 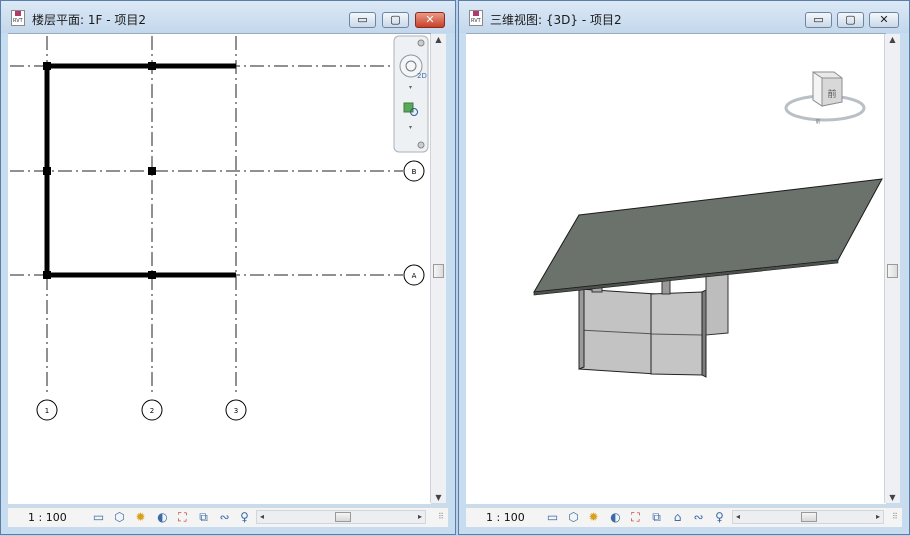 What do you see at coordinates (556, 20) in the screenshot?
I see `window-title: 三维视图: {3D} - 项目2` at bounding box center [556, 20].